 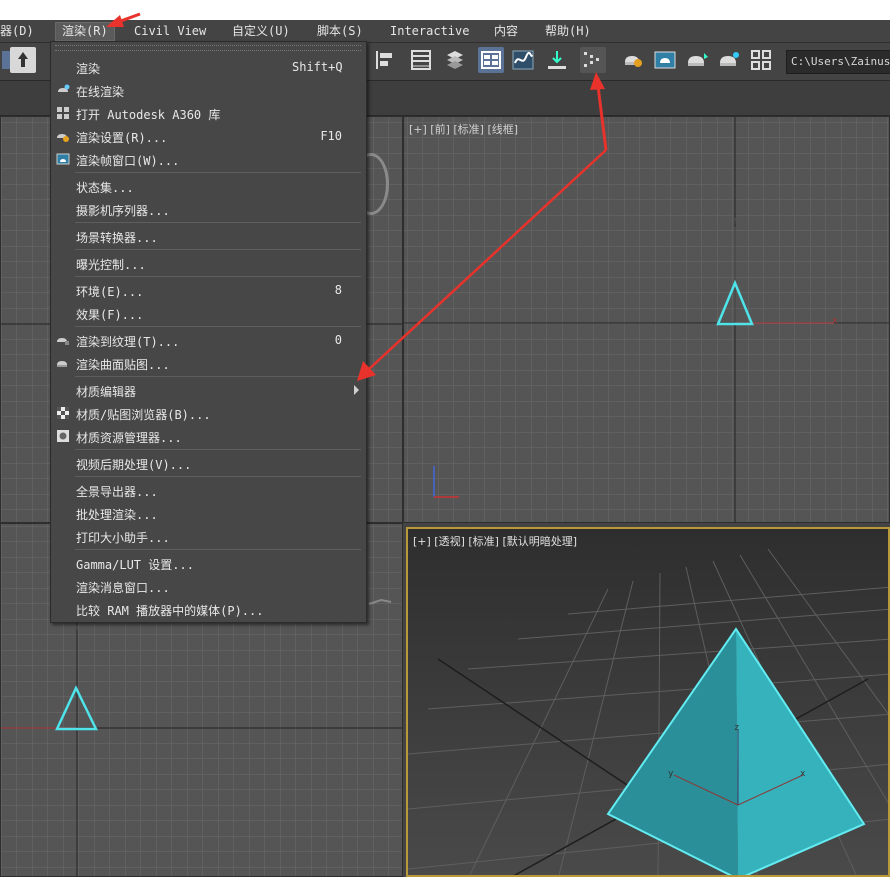 I want to click on menu-civil-view: Civil View, so click(x=170, y=31).